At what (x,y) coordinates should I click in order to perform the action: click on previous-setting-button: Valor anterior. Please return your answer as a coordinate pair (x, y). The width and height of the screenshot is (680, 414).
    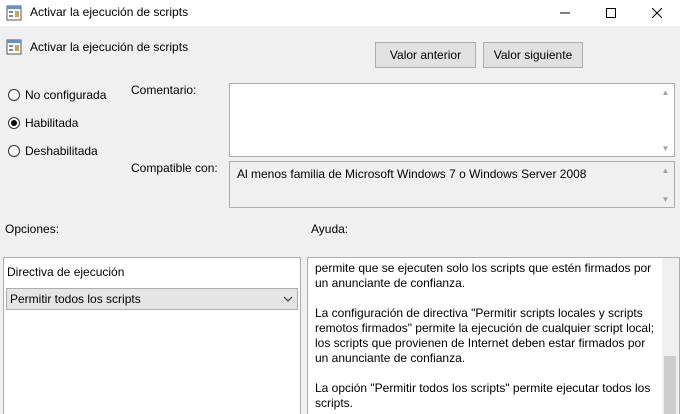
    Looking at the image, I should click on (425, 55).